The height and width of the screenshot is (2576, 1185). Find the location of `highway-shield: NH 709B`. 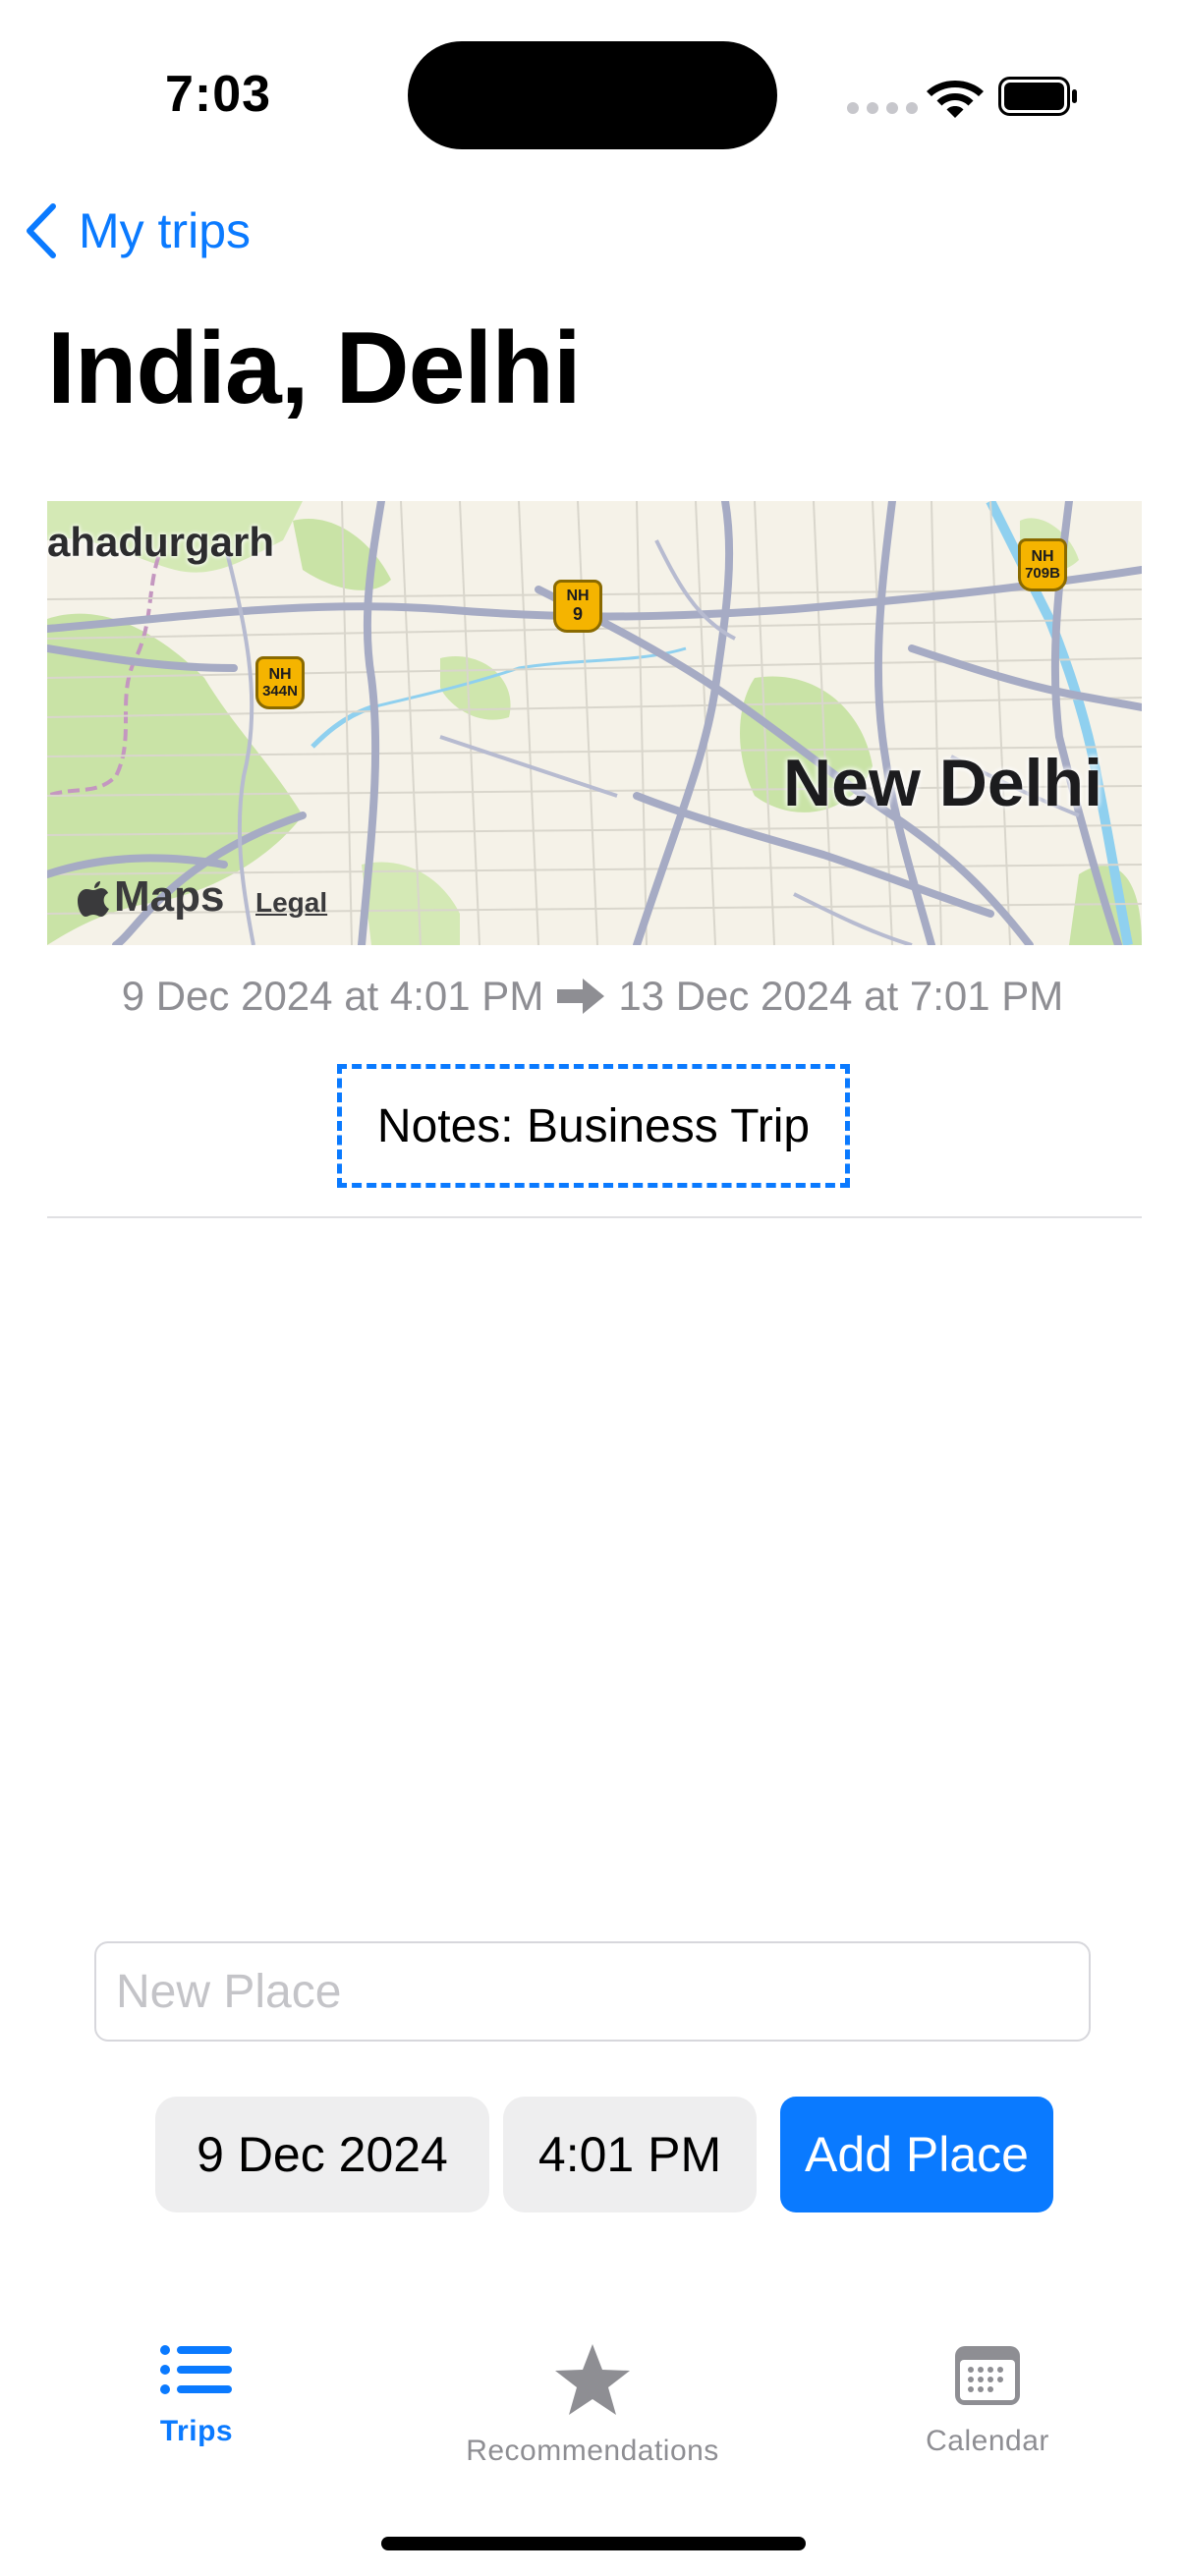

highway-shield: NH 709B is located at coordinates (1042, 564).